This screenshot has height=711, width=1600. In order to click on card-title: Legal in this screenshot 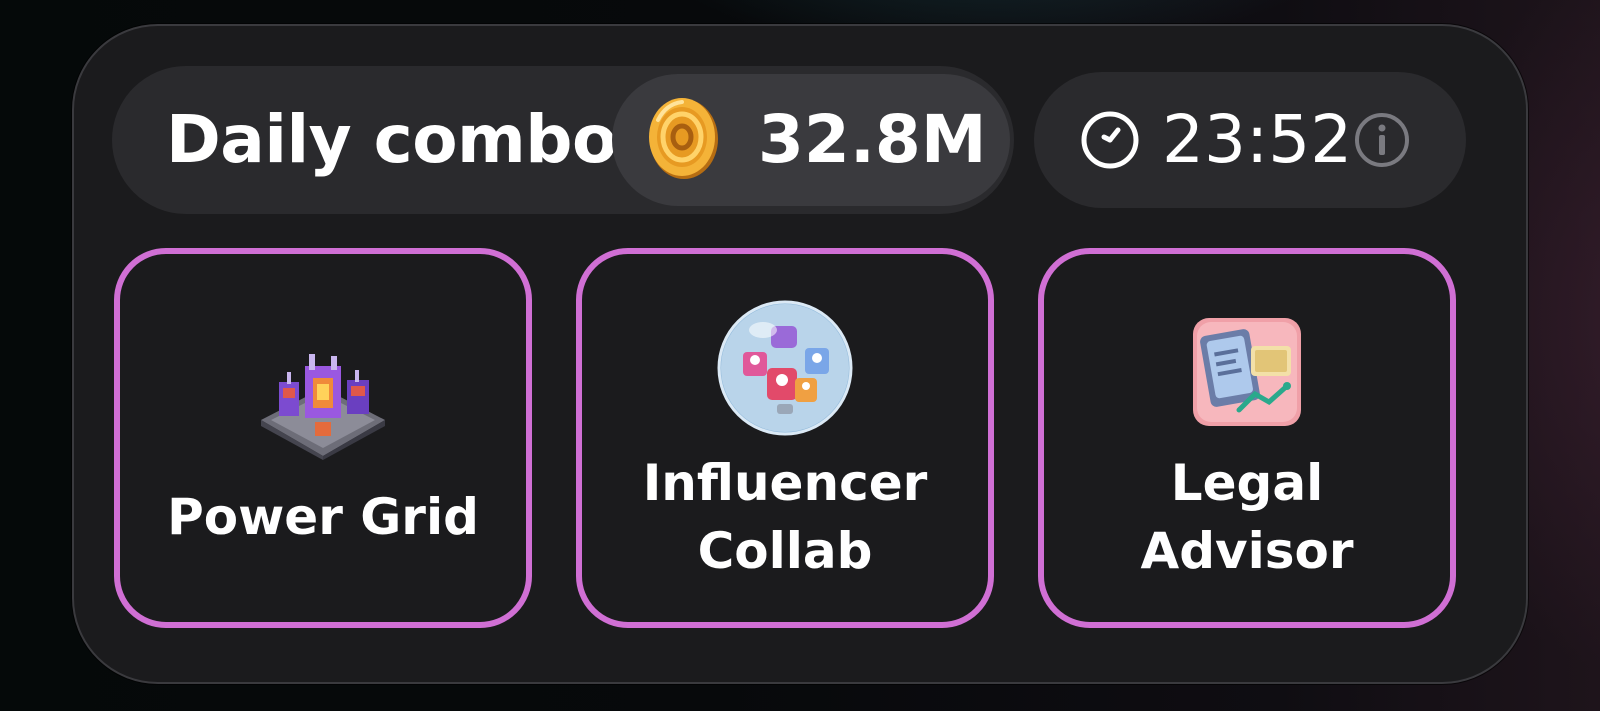, I will do `click(1247, 483)`.